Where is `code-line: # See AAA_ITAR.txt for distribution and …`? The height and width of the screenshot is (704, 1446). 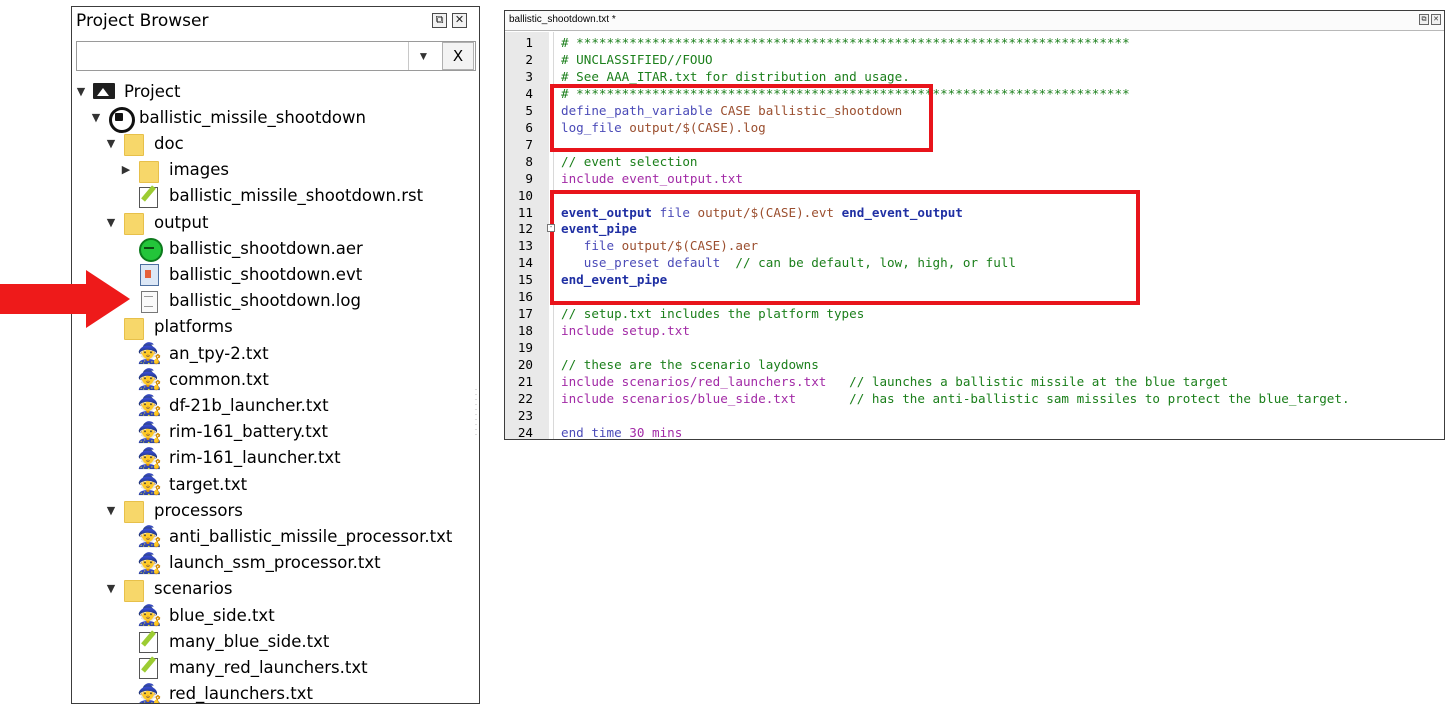
code-line: # See AAA_ITAR.txt for distribution and … is located at coordinates (999, 76).